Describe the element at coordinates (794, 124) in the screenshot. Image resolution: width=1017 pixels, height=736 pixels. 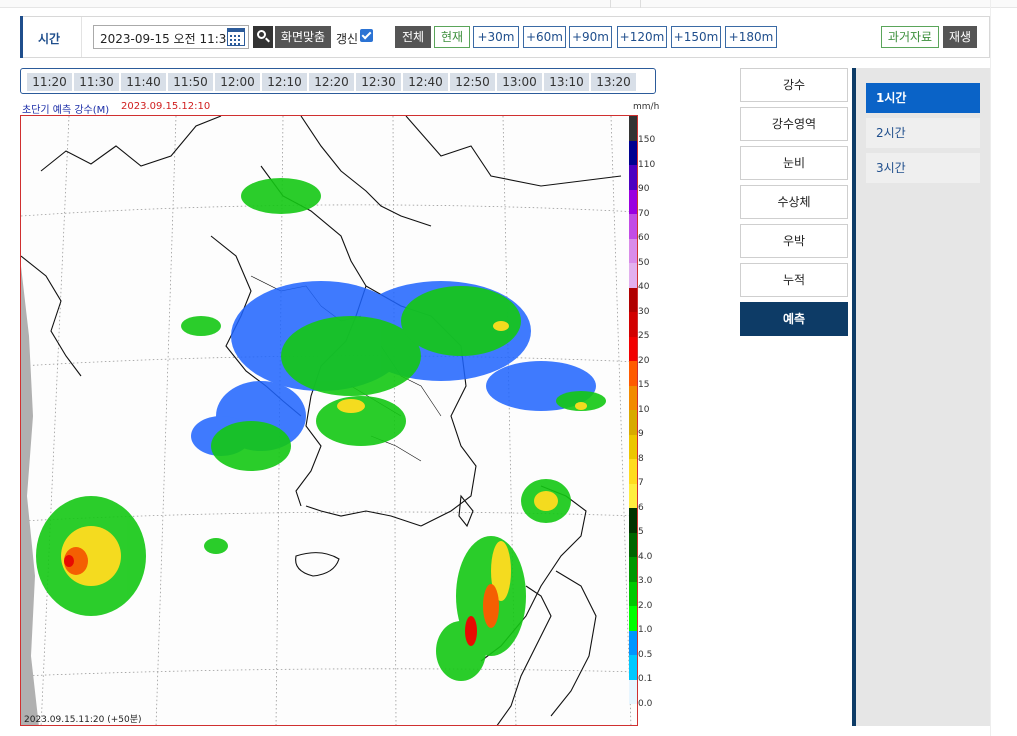
I see `menu-precipitation-area: 강수영역` at that location.